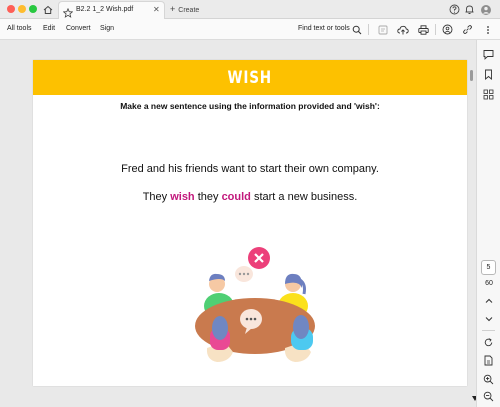  What do you see at coordinates (236, 197) in the screenshot?
I see `highlight-could: could` at bounding box center [236, 197].